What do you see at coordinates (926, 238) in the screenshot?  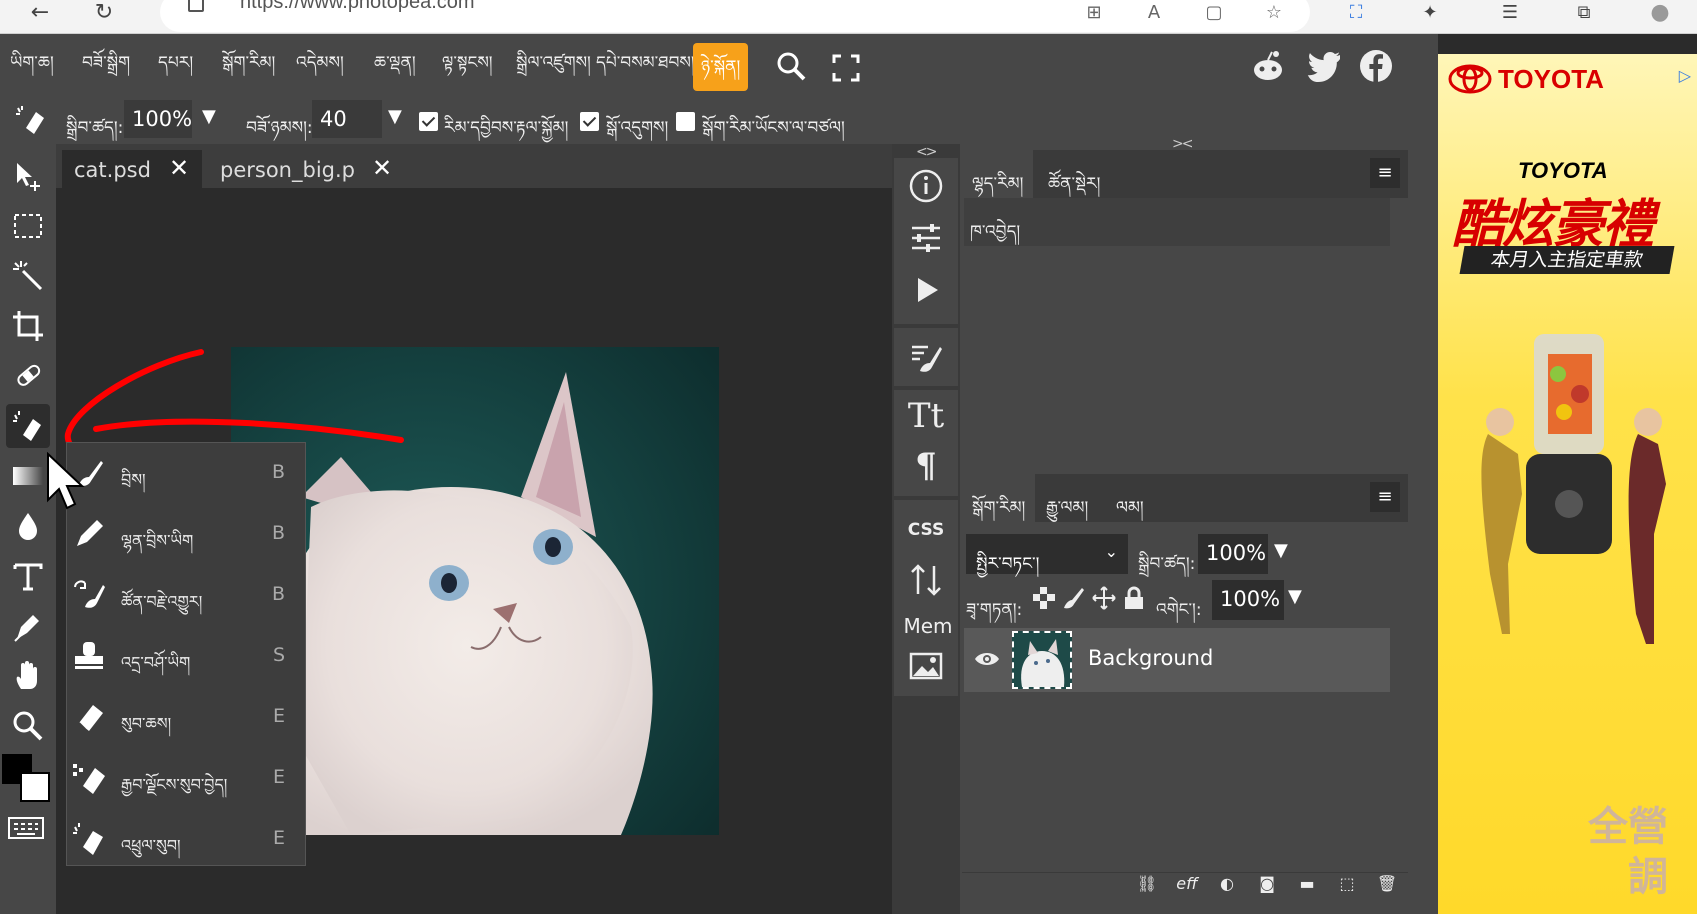 I see `adjustments-icon` at bounding box center [926, 238].